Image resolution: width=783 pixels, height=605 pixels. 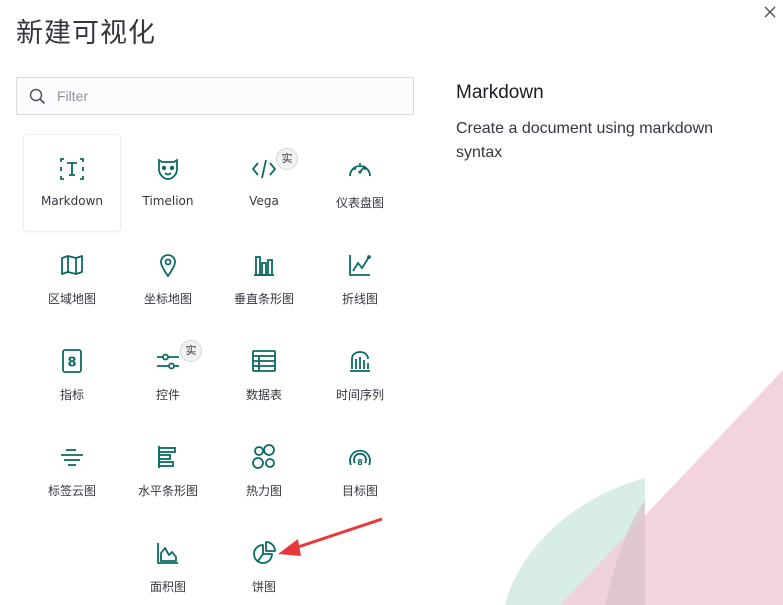 What do you see at coordinates (72, 183) in the screenshot?
I see `type-card-markdown: Markdown` at bounding box center [72, 183].